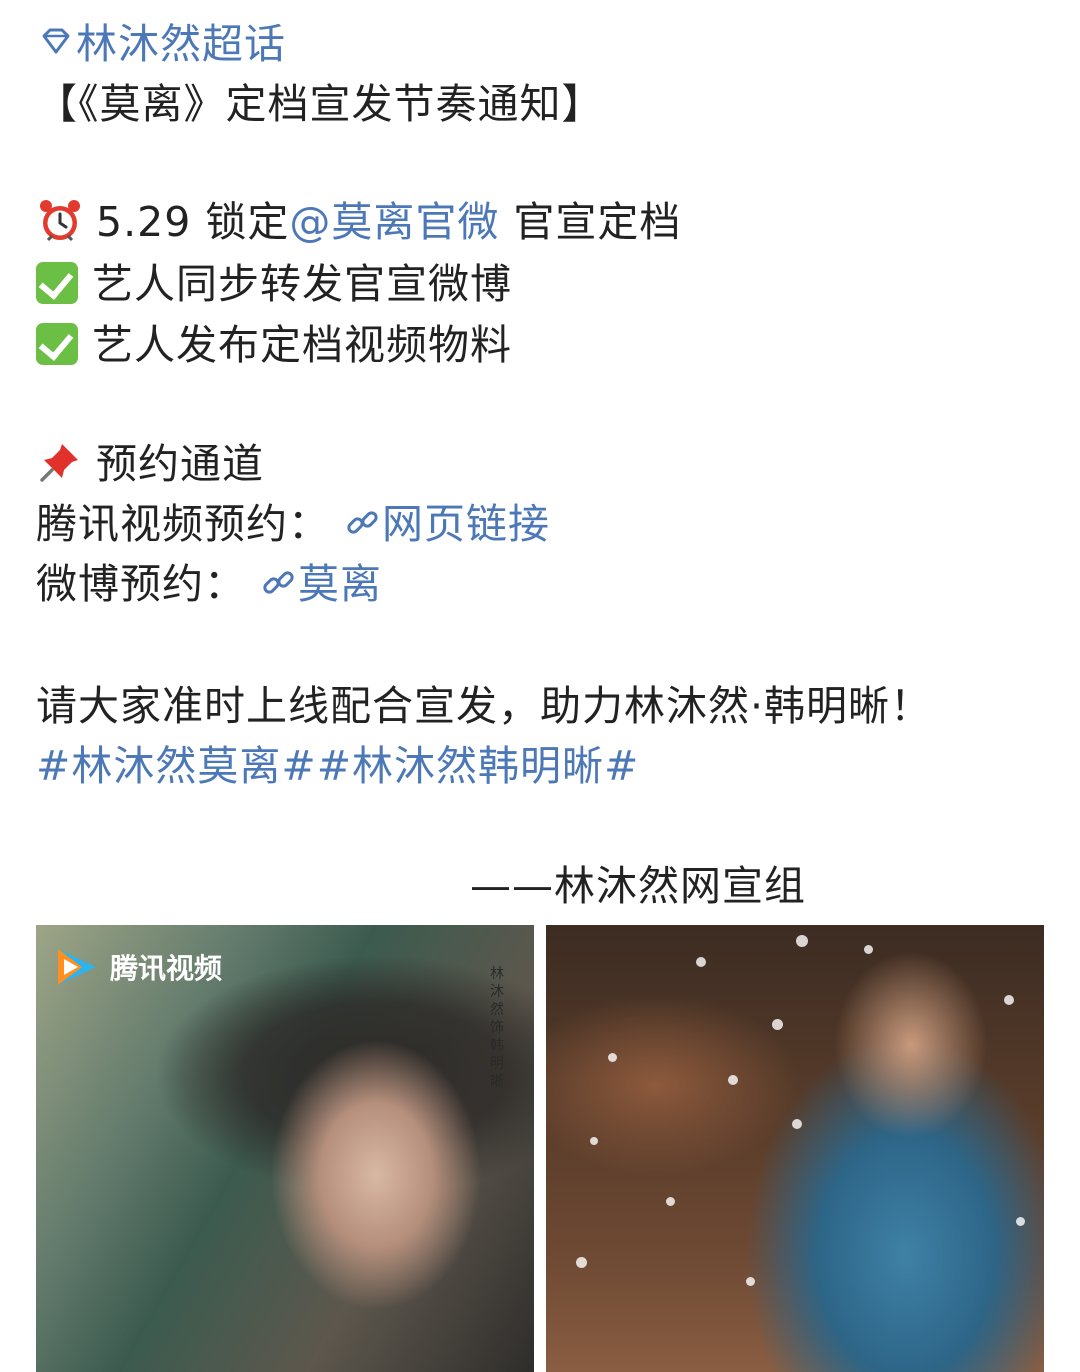 The width and height of the screenshot is (1080, 1372). What do you see at coordinates (181, 44) in the screenshot?
I see `super-topic-link: 林沐然超话` at bounding box center [181, 44].